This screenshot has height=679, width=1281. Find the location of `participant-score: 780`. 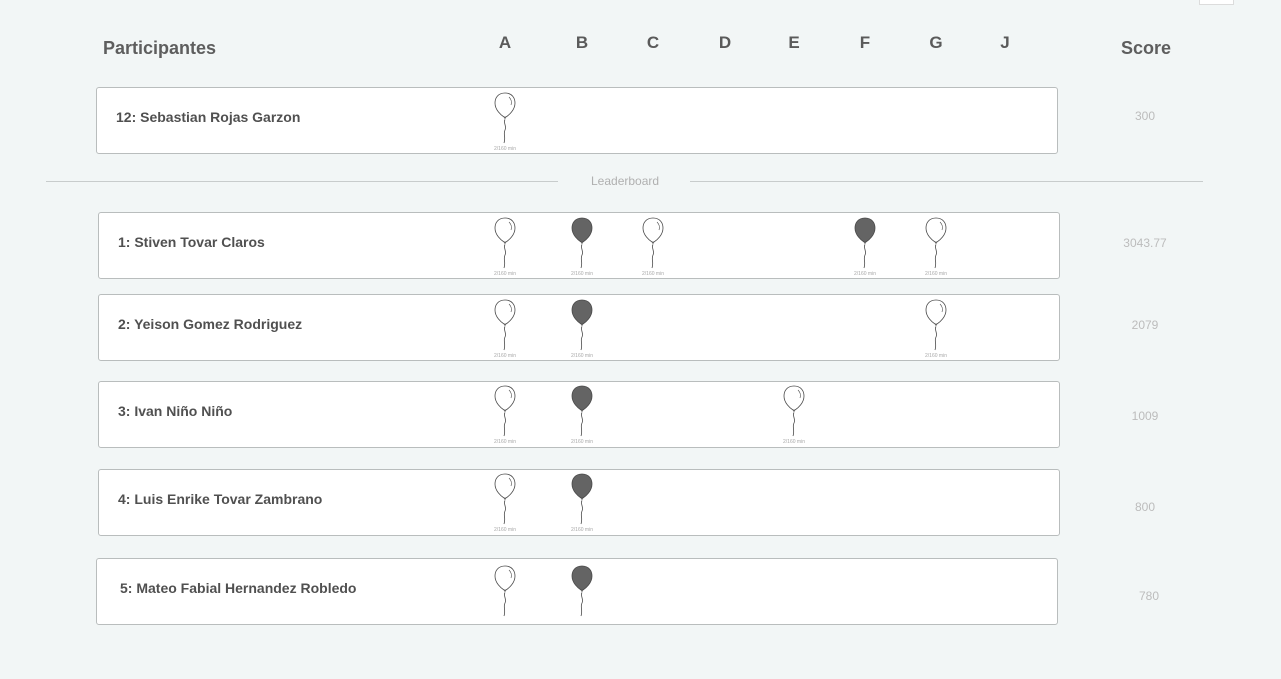

participant-score: 780 is located at coordinates (1149, 596).